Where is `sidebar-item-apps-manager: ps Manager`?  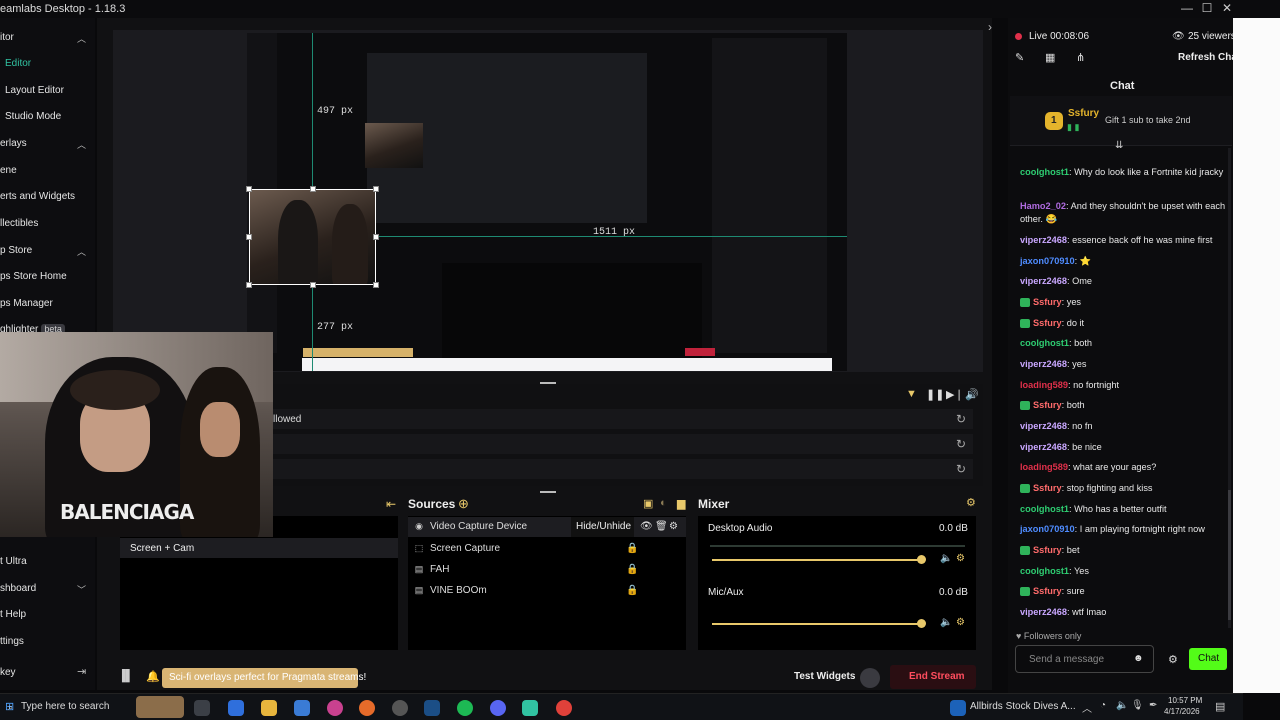
sidebar-item-apps-manager: ps Manager is located at coordinates (26, 303).